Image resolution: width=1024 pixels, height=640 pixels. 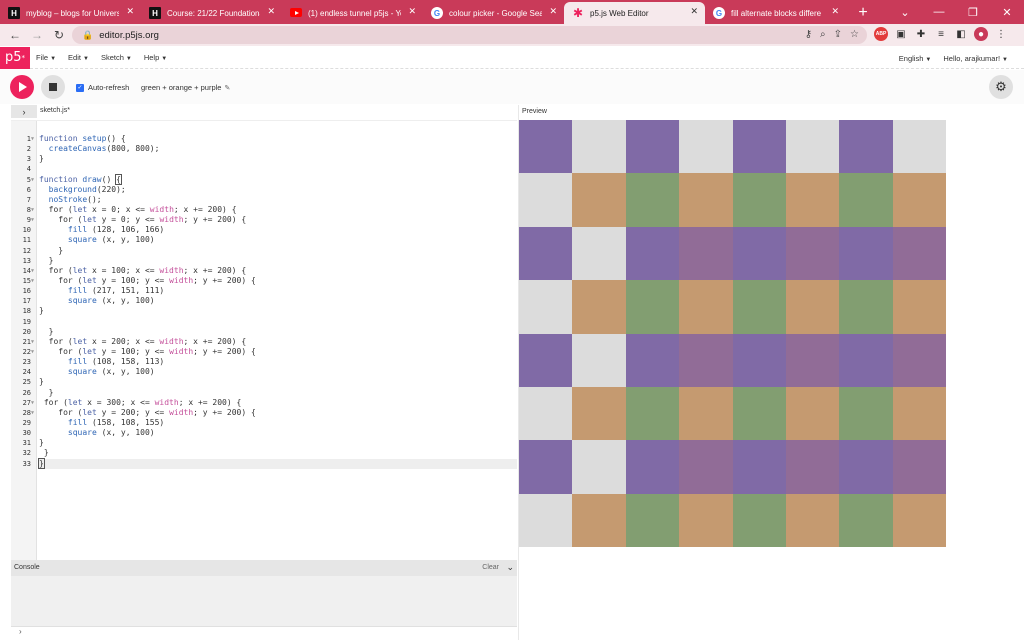 What do you see at coordinates (272, 169) in the screenshot?
I see `code-line: 4` at bounding box center [272, 169].